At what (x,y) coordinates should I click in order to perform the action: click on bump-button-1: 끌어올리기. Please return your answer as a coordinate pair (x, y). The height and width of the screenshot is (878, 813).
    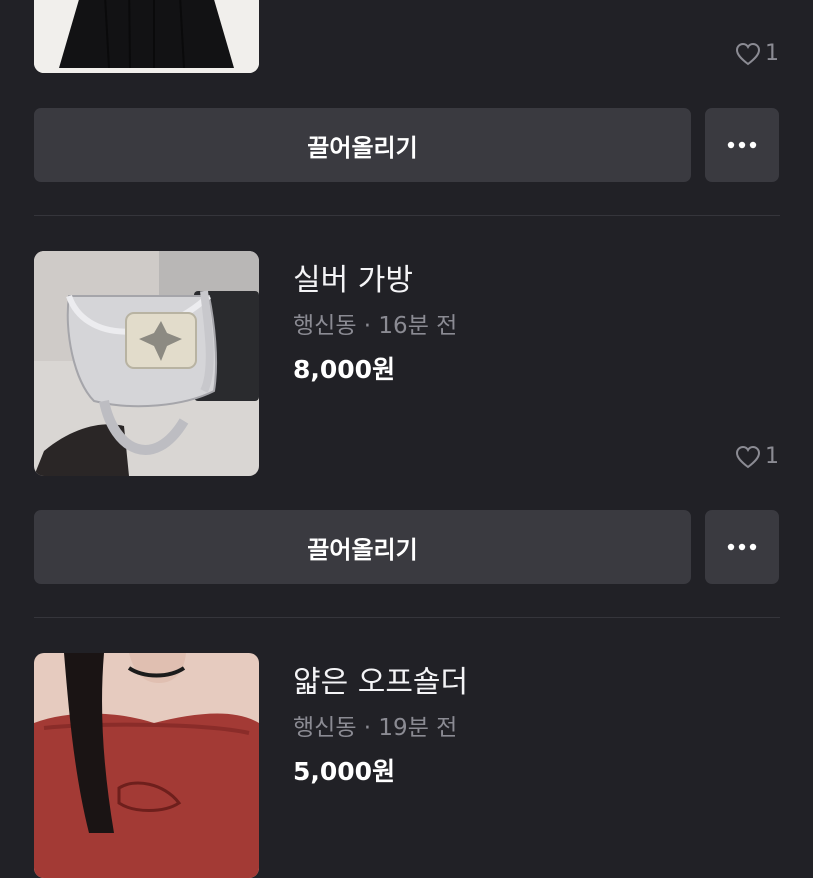
    Looking at the image, I should click on (362, 145).